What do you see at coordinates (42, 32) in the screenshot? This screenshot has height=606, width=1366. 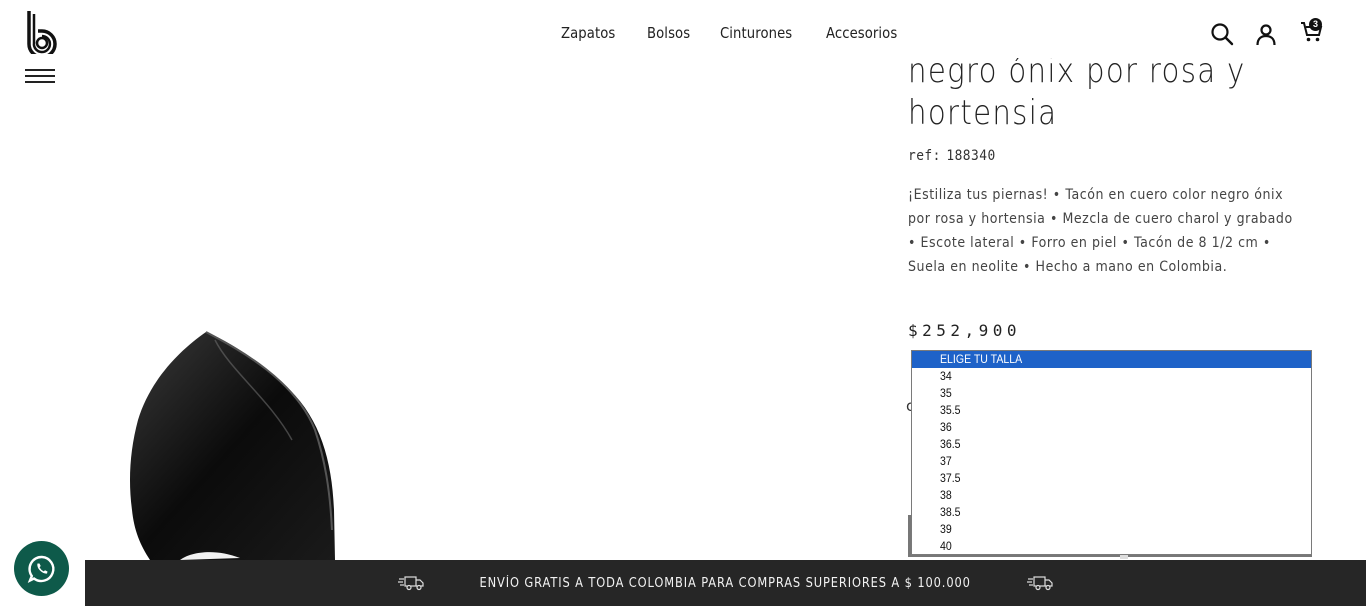 I see `brand-logo` at bounding box center [42, 32].